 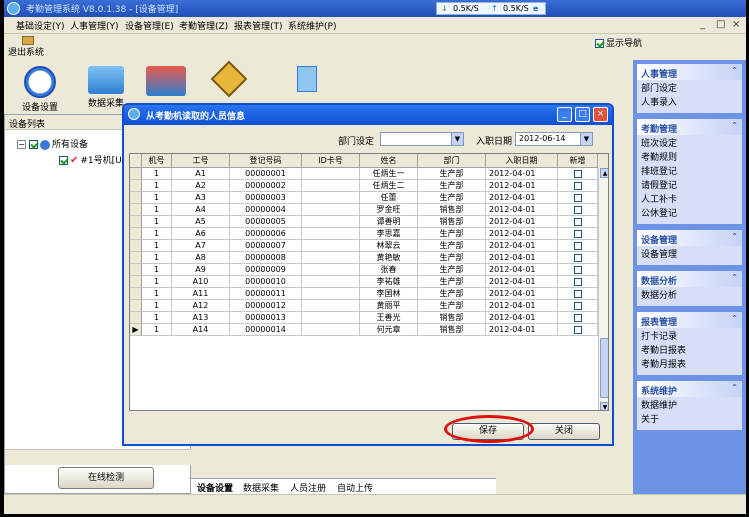 I want to click on cell-register-no: 00000007, so click(x=266, y=246).